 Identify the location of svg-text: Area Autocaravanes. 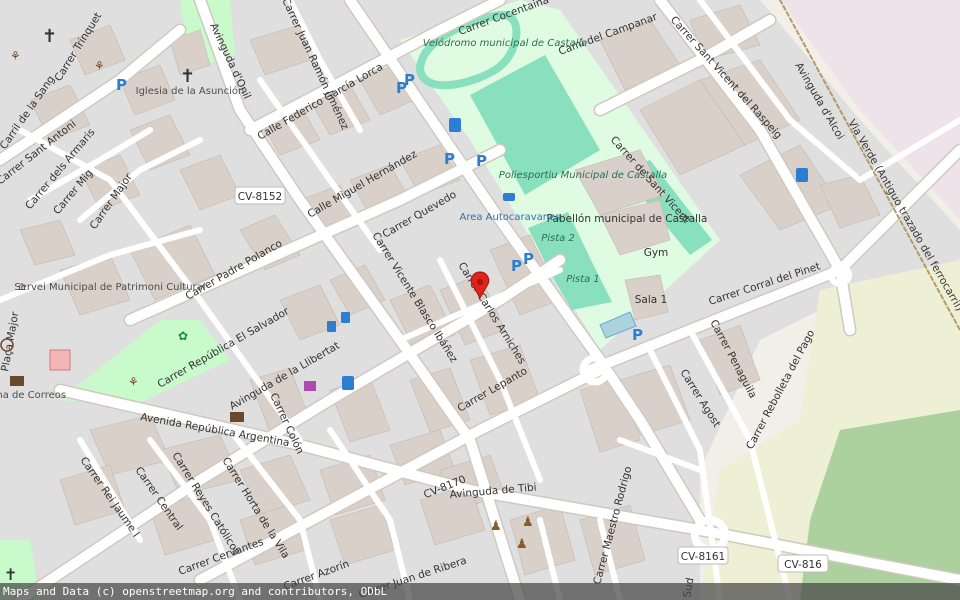
(509, 217).